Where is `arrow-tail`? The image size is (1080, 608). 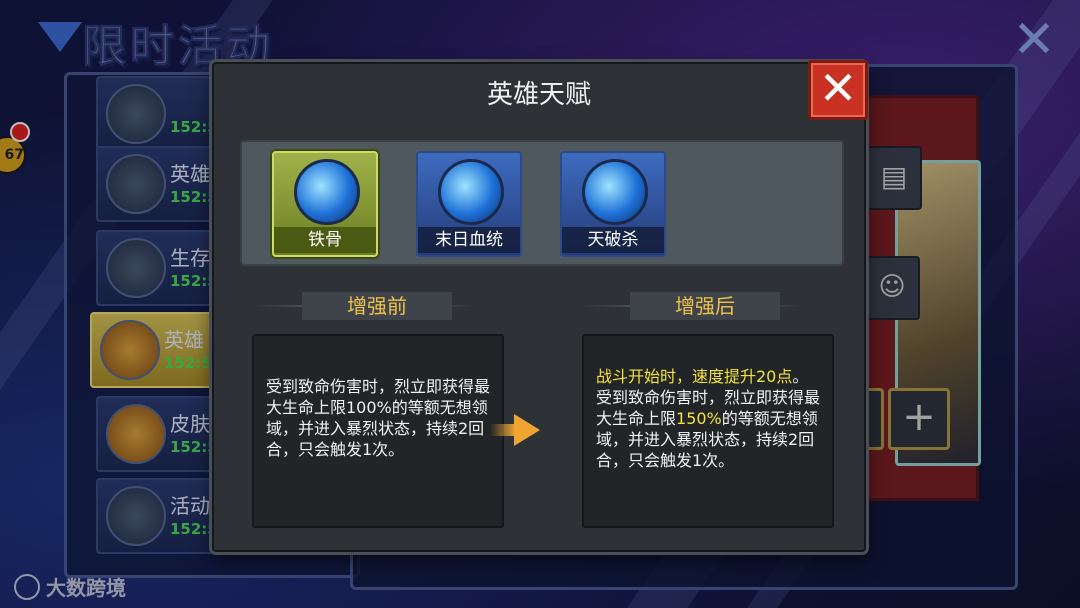 arrow-tail is located at coordinates (503, 430).